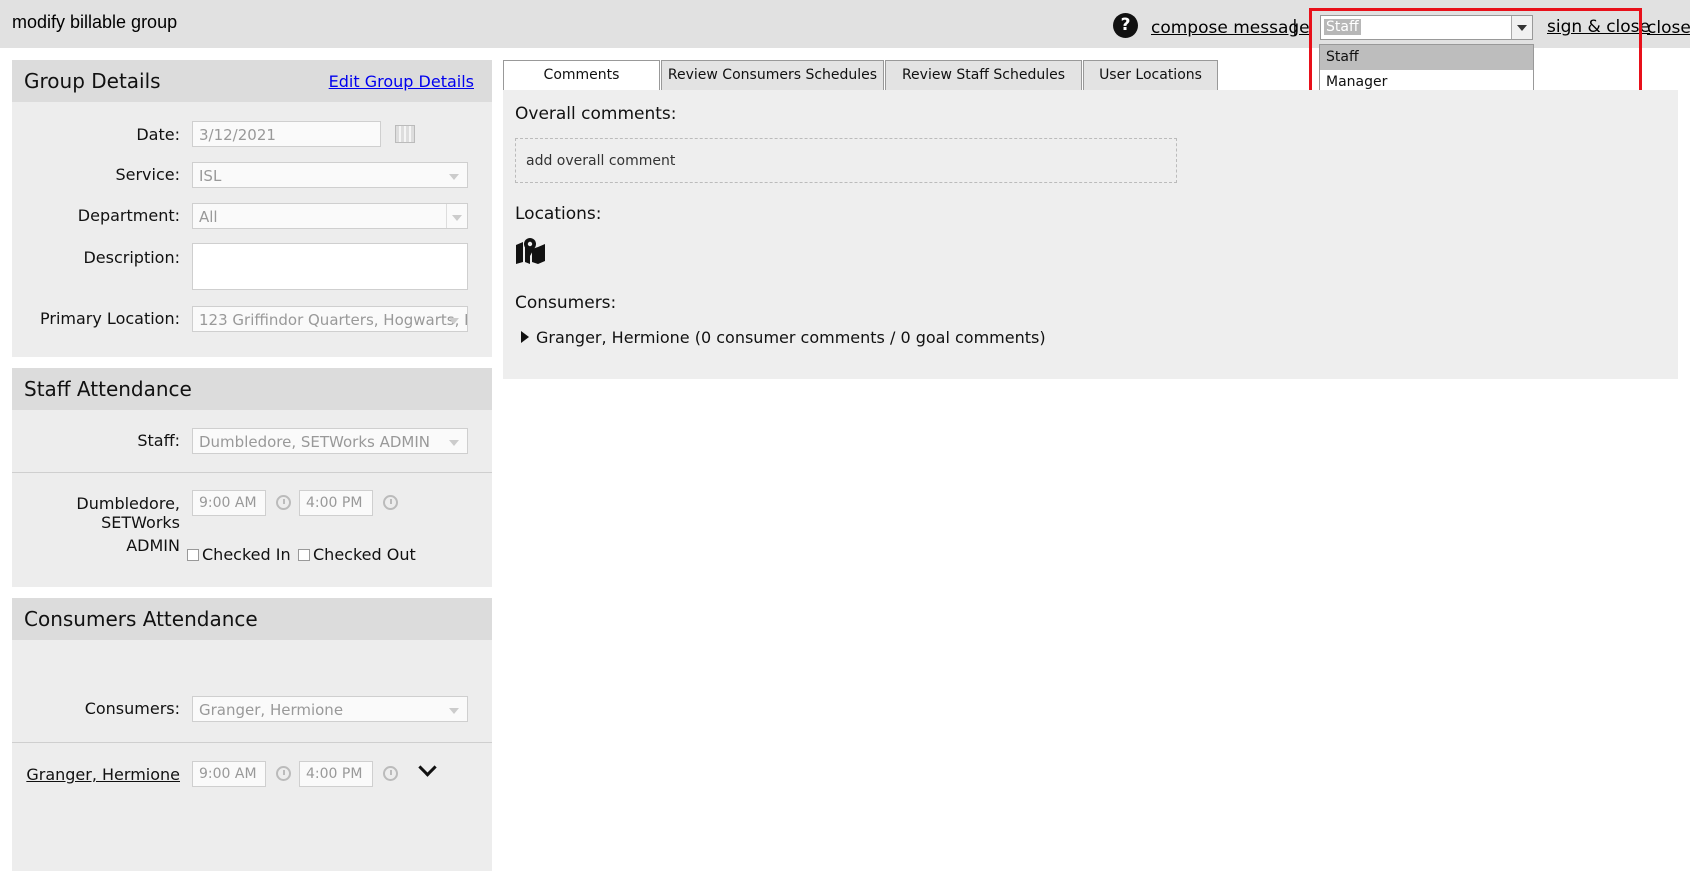  Describe the element at coordinates (246, 554) in the screenshot. I see `checked-in-label: Checked In` at that location.